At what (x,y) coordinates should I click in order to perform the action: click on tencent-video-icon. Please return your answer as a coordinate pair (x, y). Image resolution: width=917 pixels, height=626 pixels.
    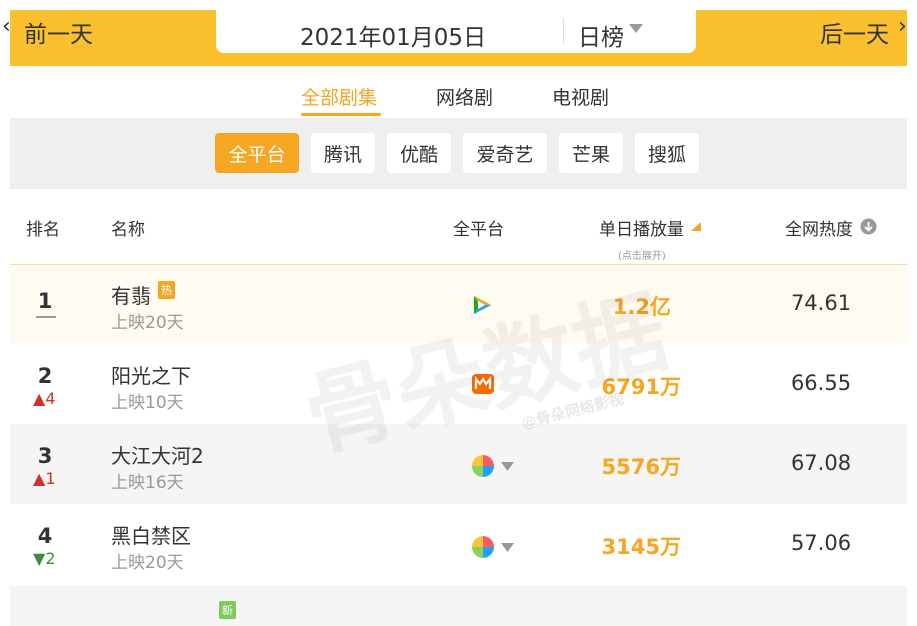
    Looking at the image, I should click on (482, 305).